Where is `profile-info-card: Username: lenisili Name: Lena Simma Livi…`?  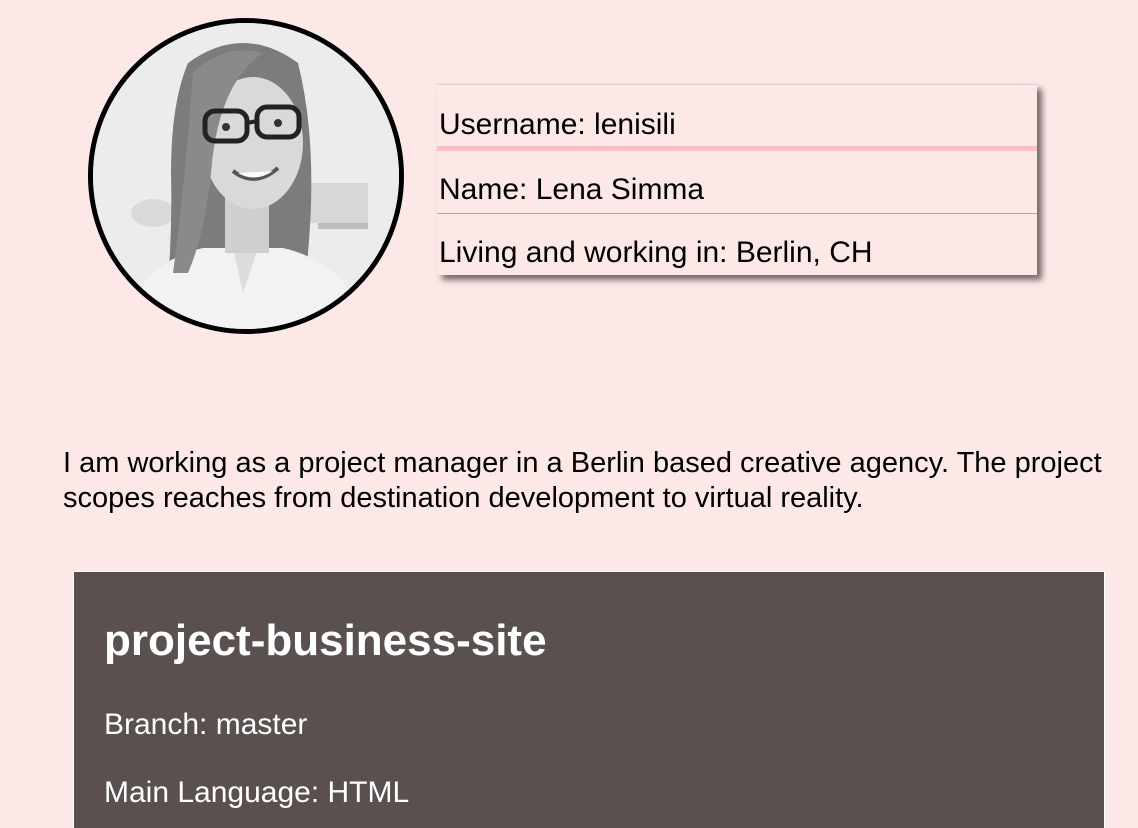
profile-info-card: Username: lenisili Name: Lena Simma Livi… is located at coordinates (737, 179).